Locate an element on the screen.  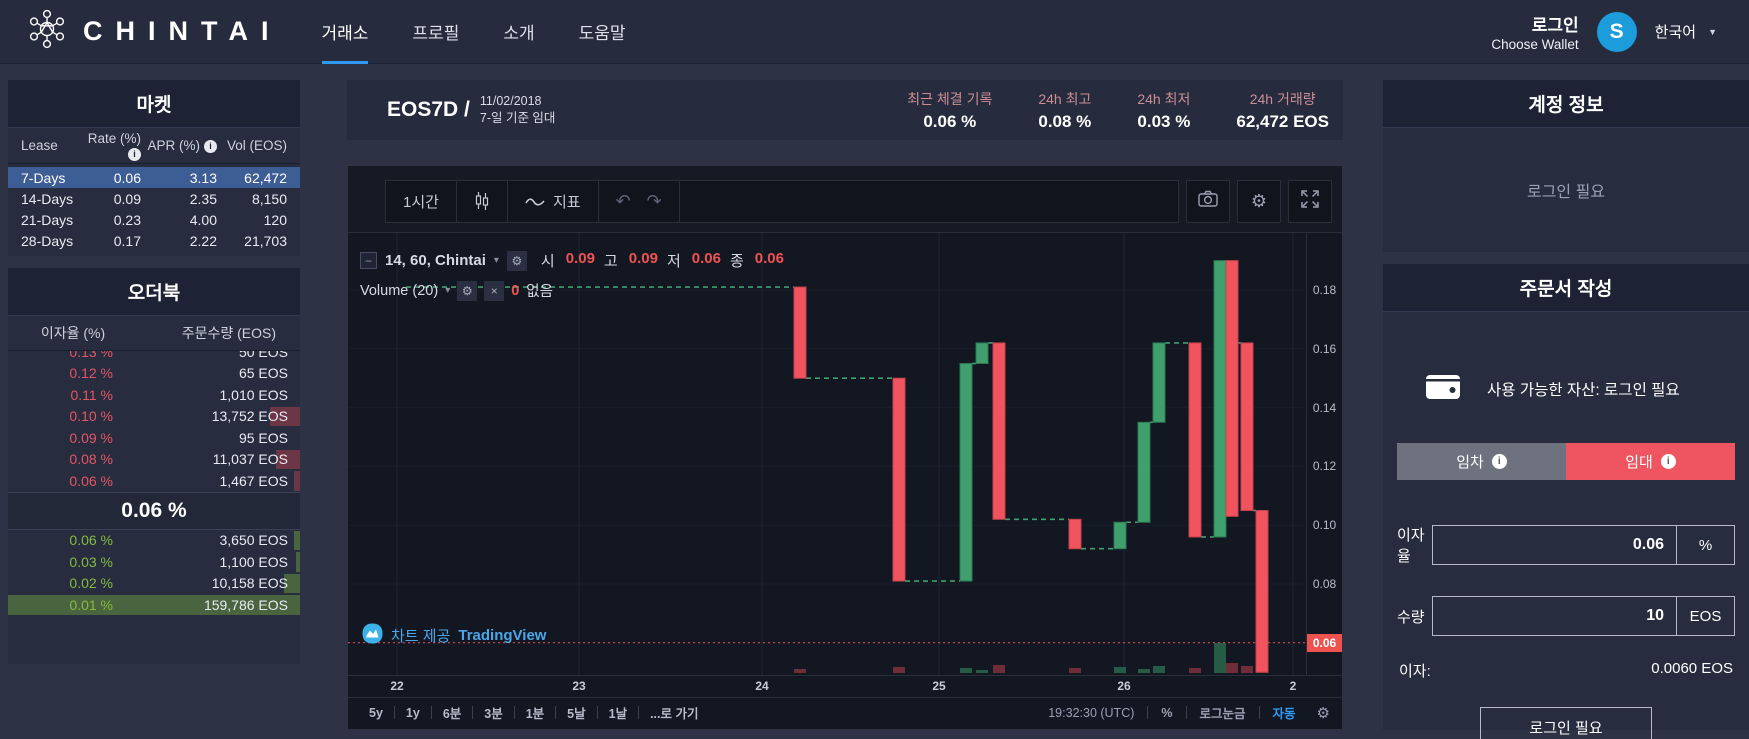
range-button-6: 1날 is located at coordinates (618, 712).